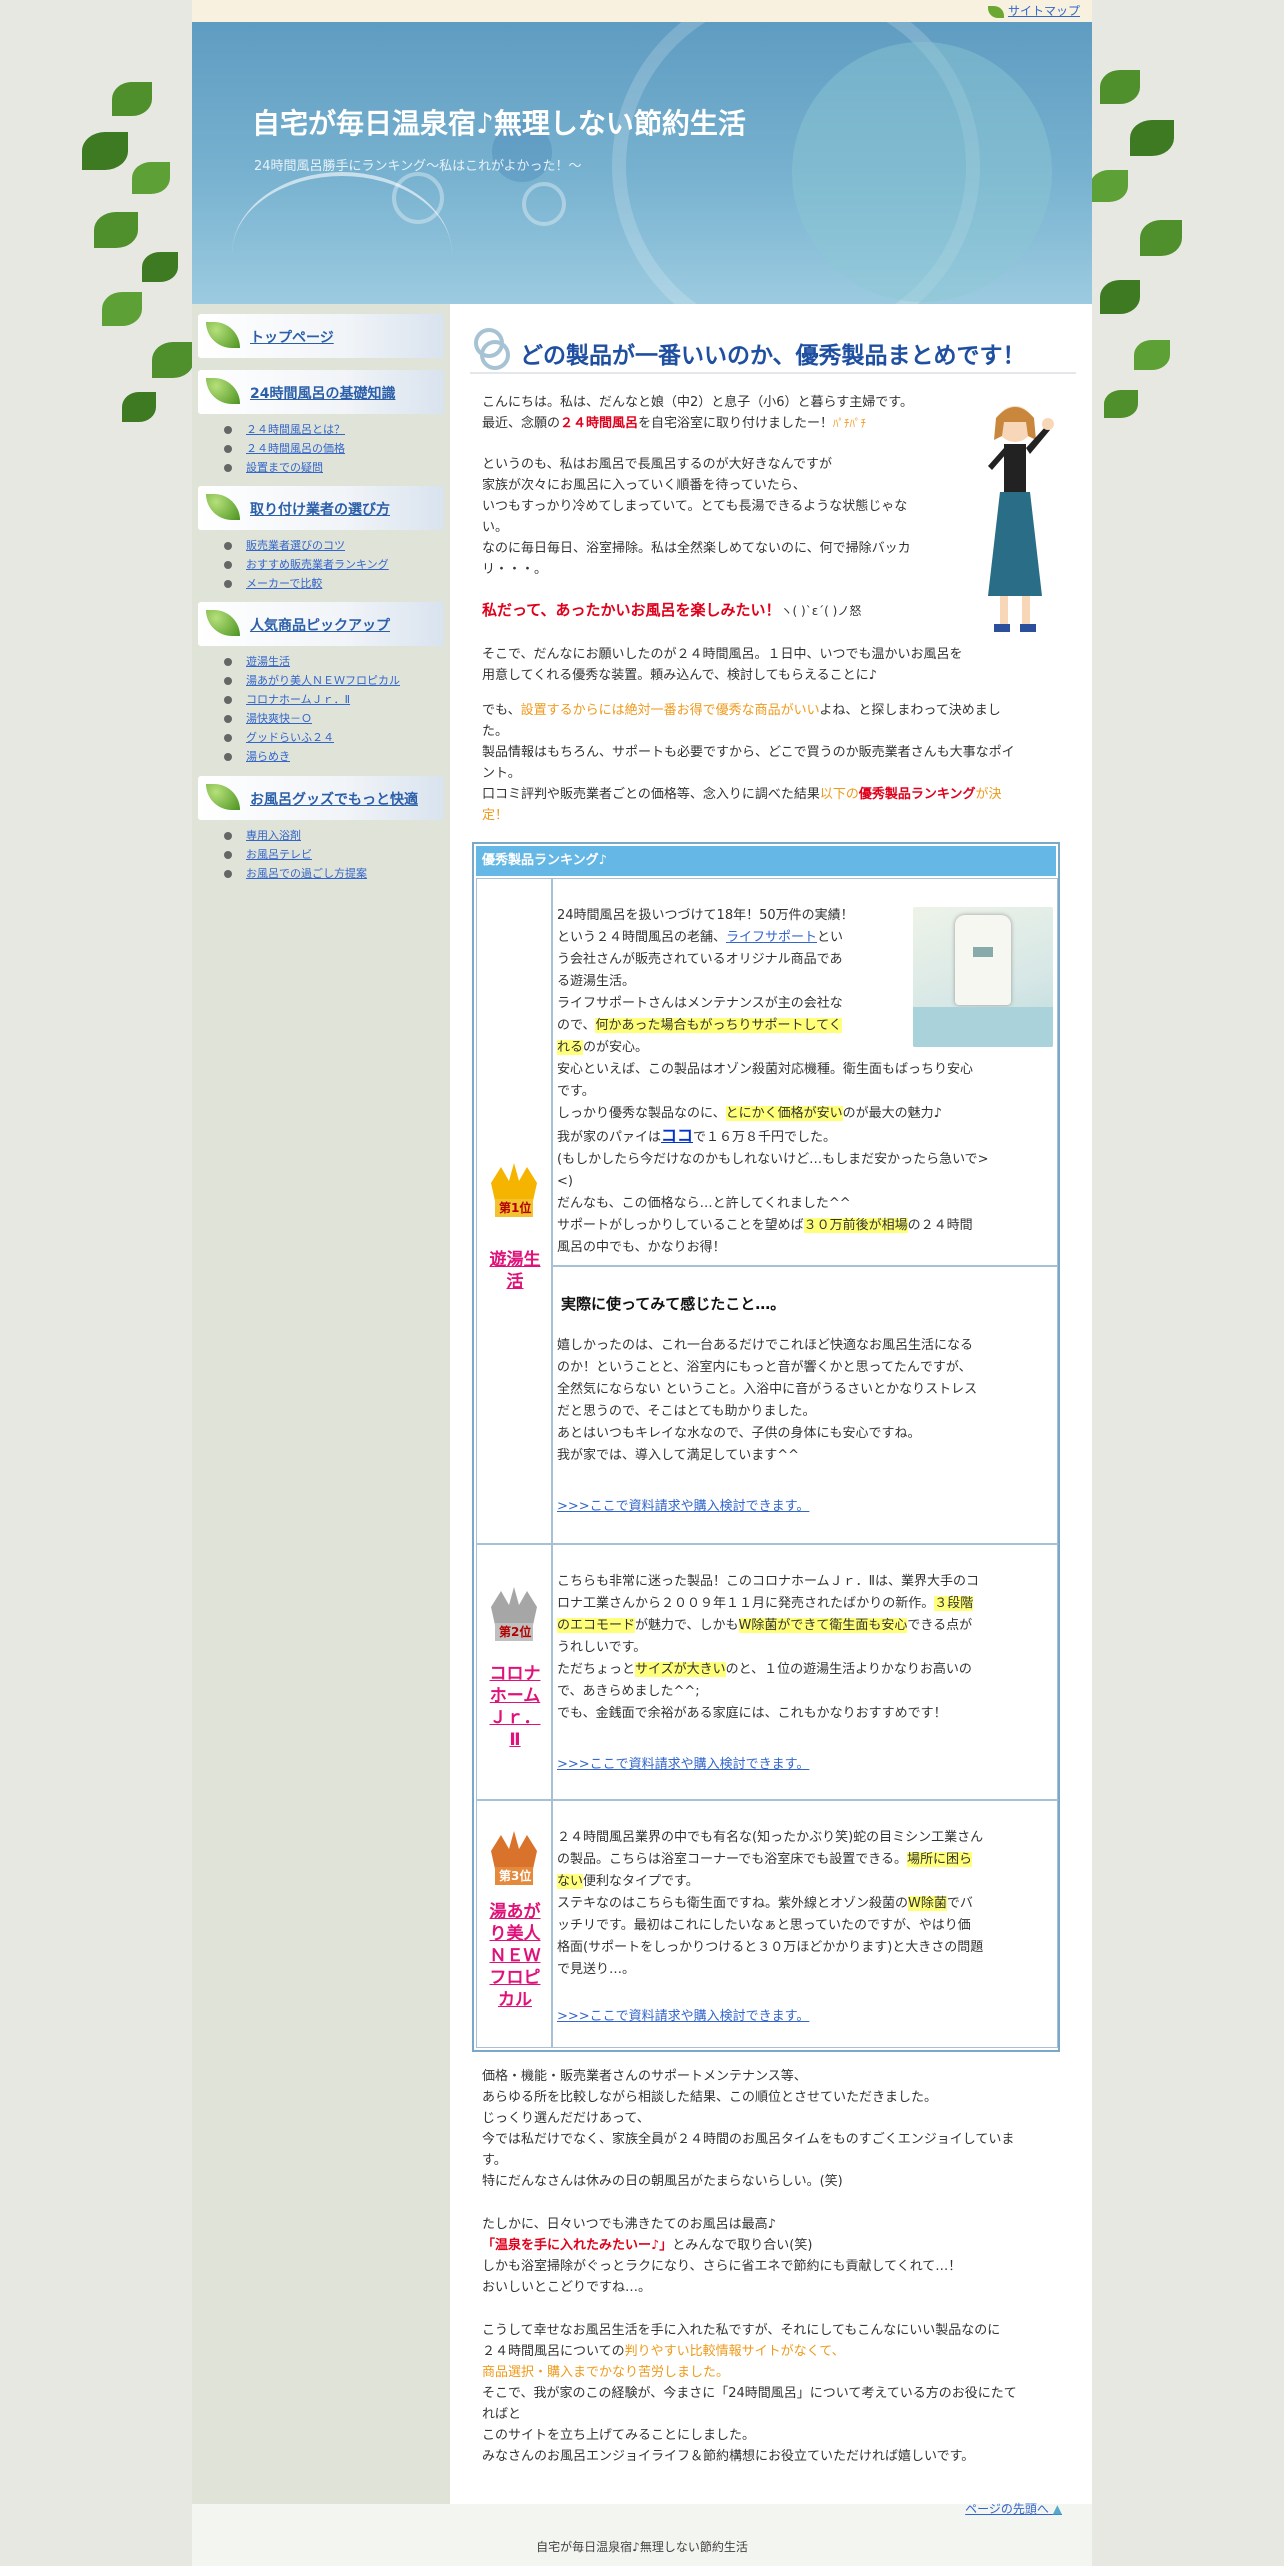 This screenshot has width=1284, height=2566. I want to click on intro-text: 最近、念願の２４時間風呂を自宅浴室に取り付けましたー！ﾊﾟﾁﾊﾟﾁ, so click(674, 423).